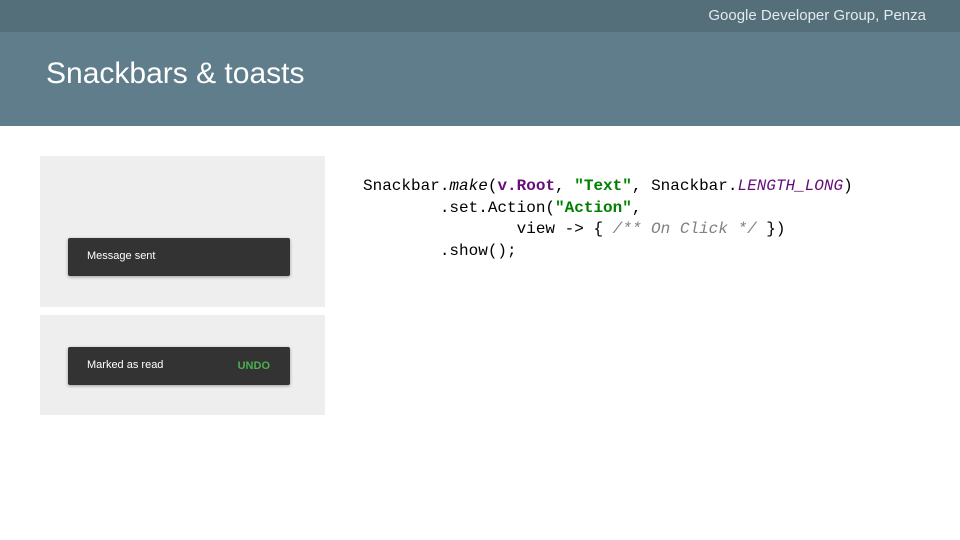 This screenshot has width=960, height=540. Describe the element at coordinates (182, 231) in the screenshot. I see `snackbar-demo-simple: Message sent` at that location.